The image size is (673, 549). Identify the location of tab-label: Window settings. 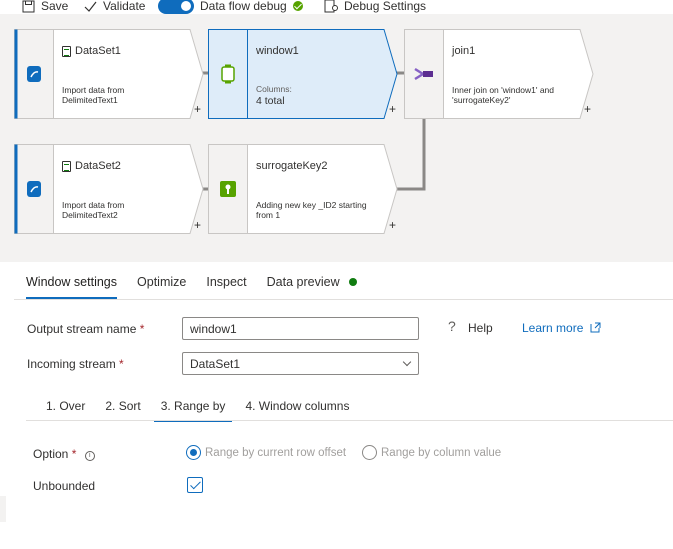
(72, 282).